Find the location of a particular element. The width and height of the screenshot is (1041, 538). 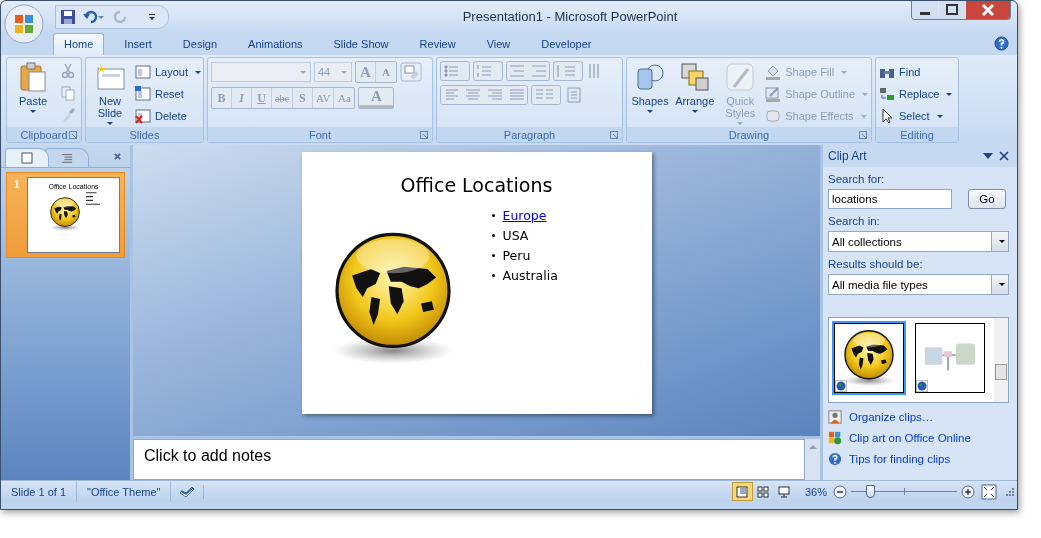

go-button: Go is located at coordinates (987, 199).